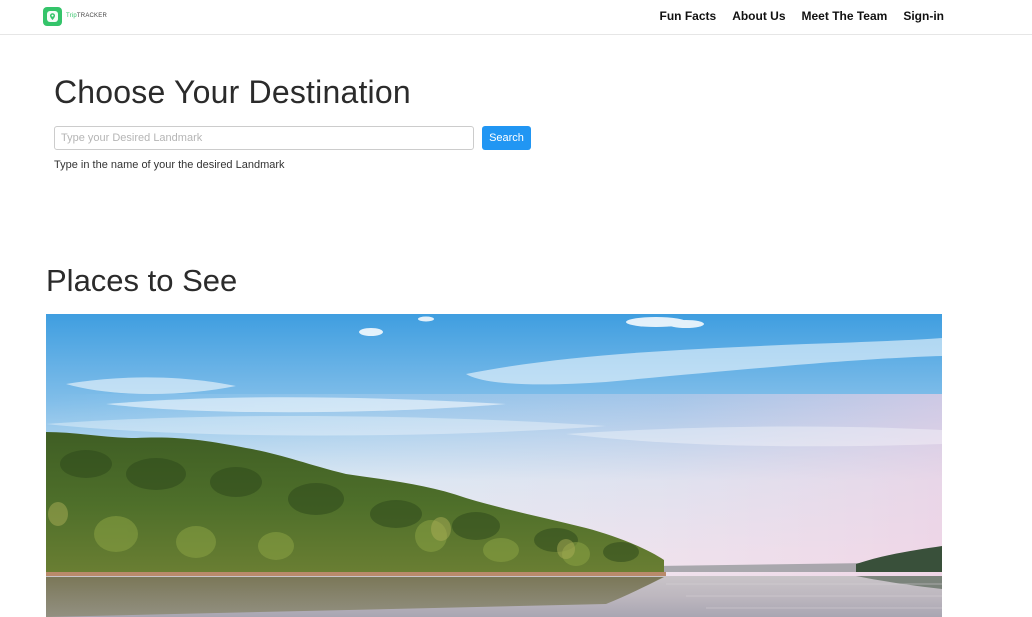 The height and width of the screenshot is (617, 1032). I want to click on page-title: Choose Your Destination, so click(232, 92).